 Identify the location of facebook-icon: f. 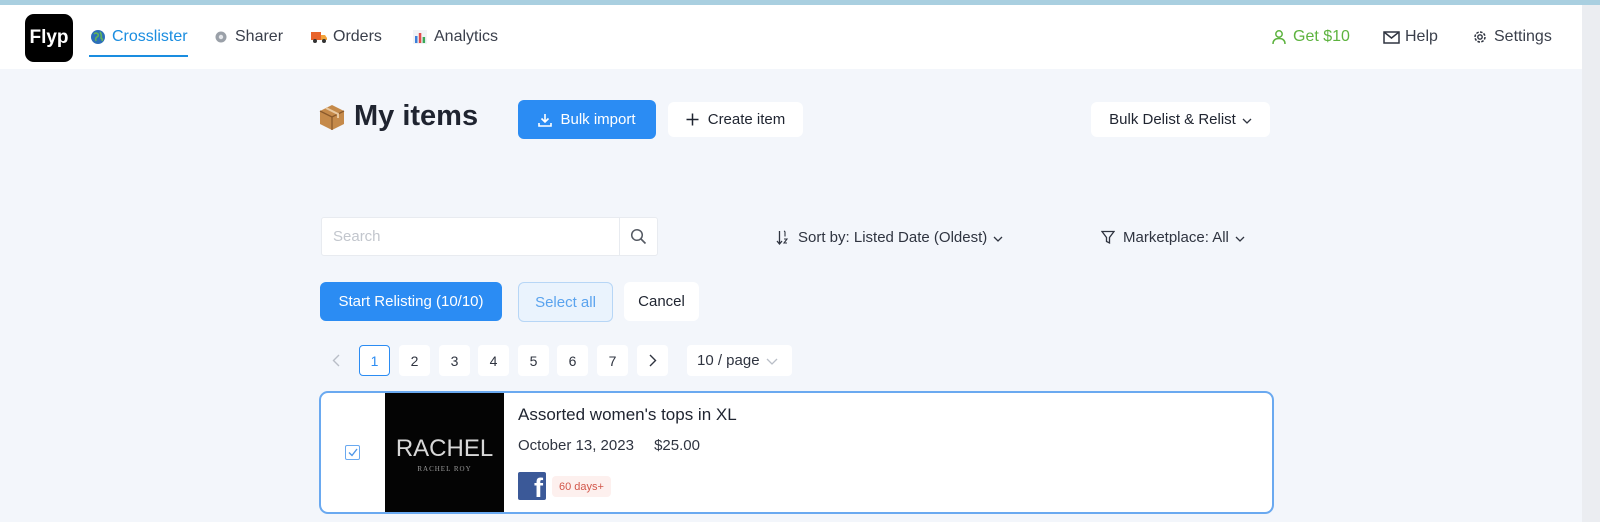
(532, 486).